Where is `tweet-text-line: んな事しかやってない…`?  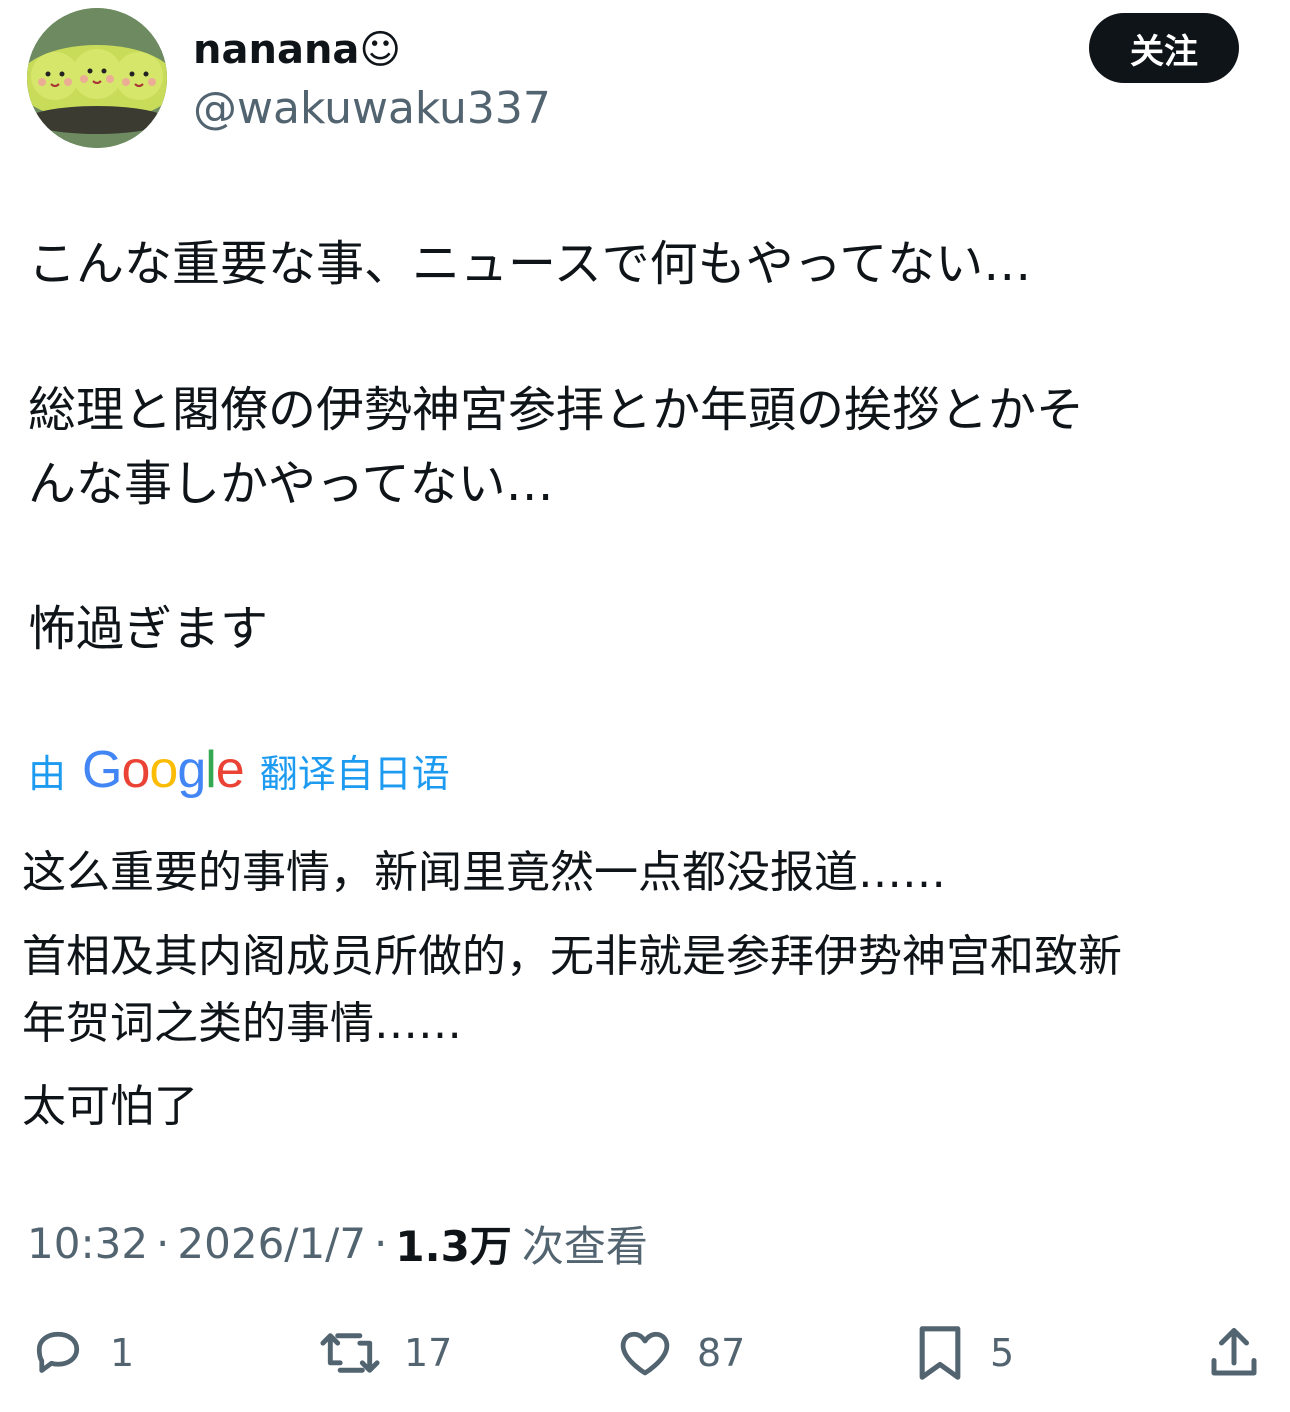 tweet-text-line: んな事しかやってない… is located at coordinates (291, 484).